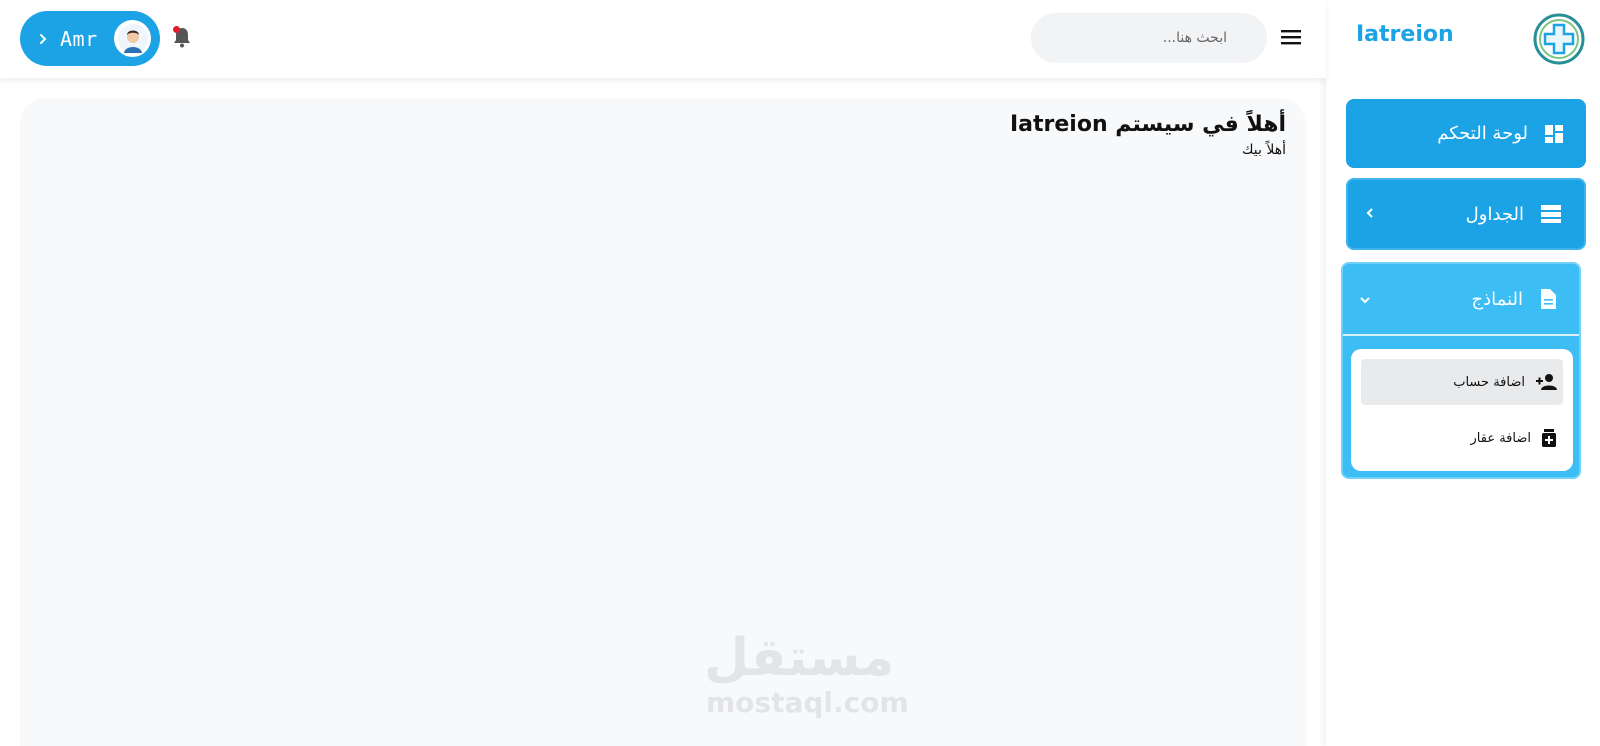 This screenshot has height=746, width=1600. What do you see at coordinates (43, 38) in the screenshot?
I see `chevron-right-icon` at bounding box center [43, 38].